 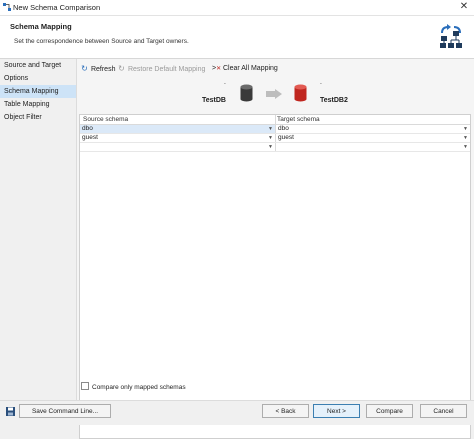 I want to click on source-schema-value: dbo, so click(x=87, y=128).